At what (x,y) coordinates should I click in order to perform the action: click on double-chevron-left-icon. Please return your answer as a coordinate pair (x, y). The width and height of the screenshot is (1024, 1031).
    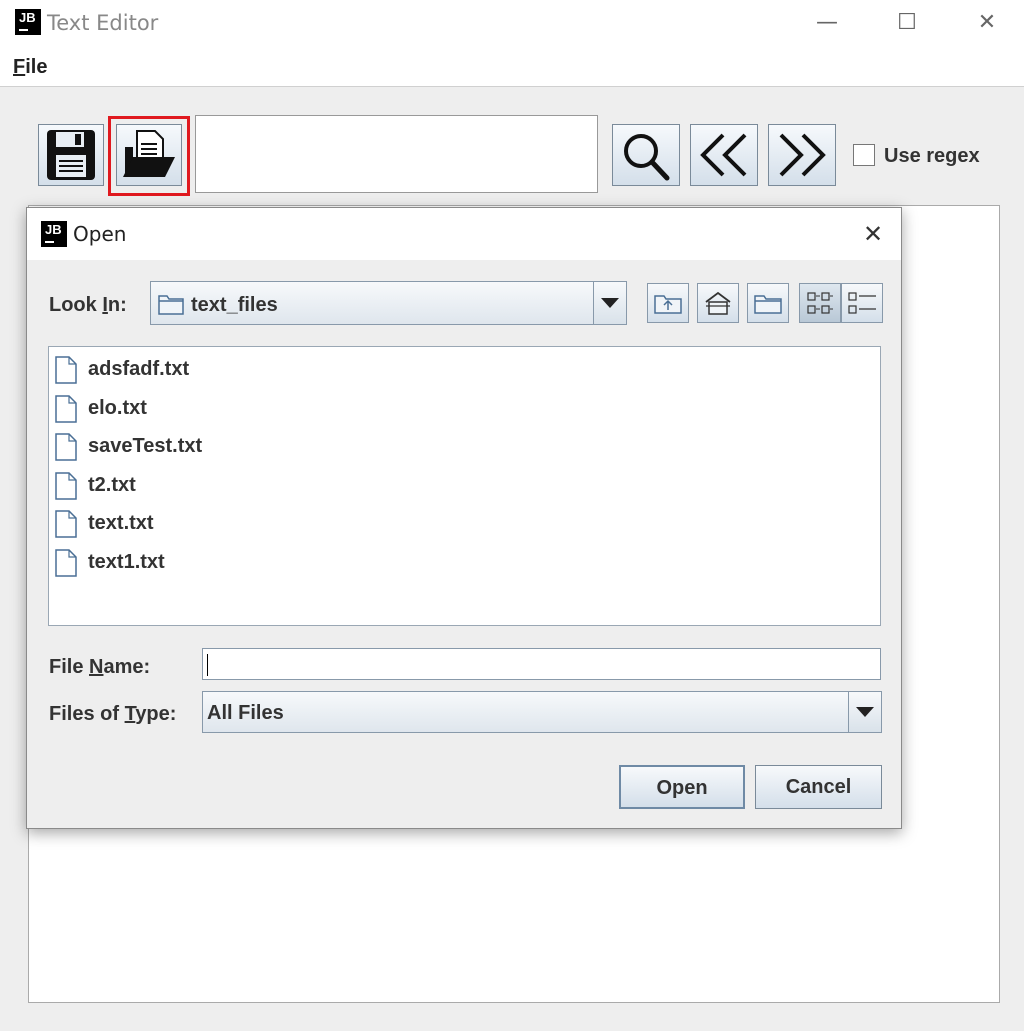
    Looking at the image, I should click on (723, 155).